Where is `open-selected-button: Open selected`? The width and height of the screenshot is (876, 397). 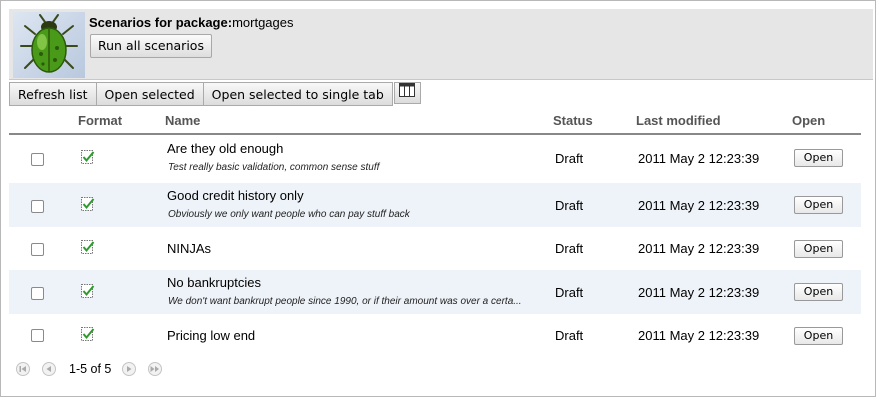
open-selected-button: Open selected is located at coordinates (149, 94).